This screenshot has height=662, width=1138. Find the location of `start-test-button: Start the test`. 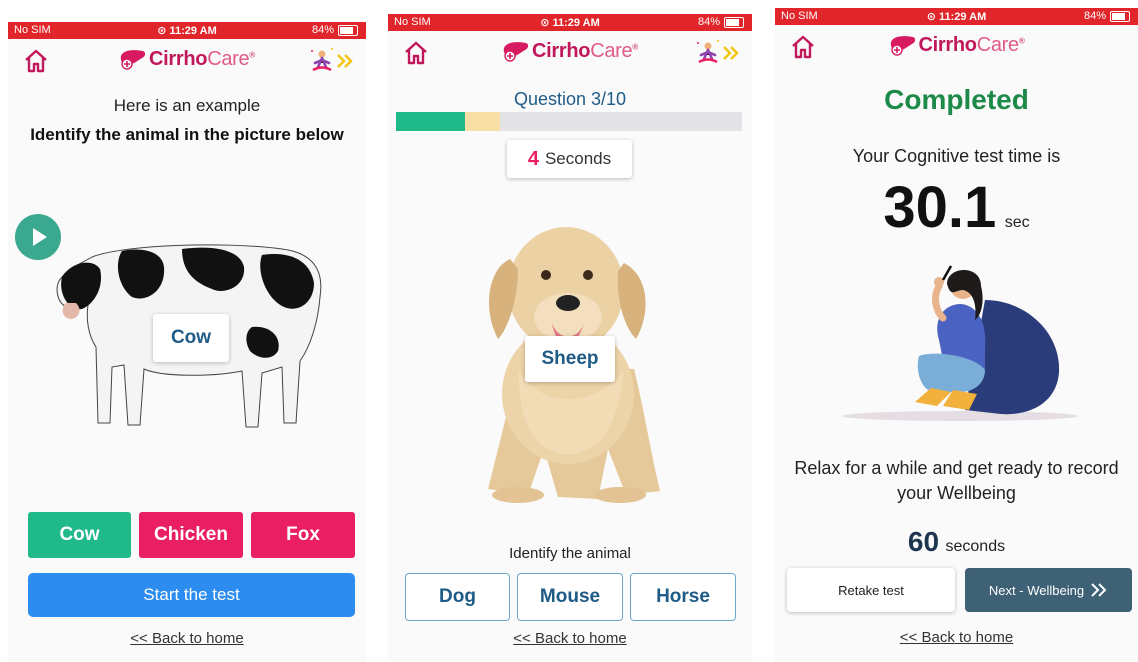

start-test-button: Start the test is located at coordinates (191, 595).